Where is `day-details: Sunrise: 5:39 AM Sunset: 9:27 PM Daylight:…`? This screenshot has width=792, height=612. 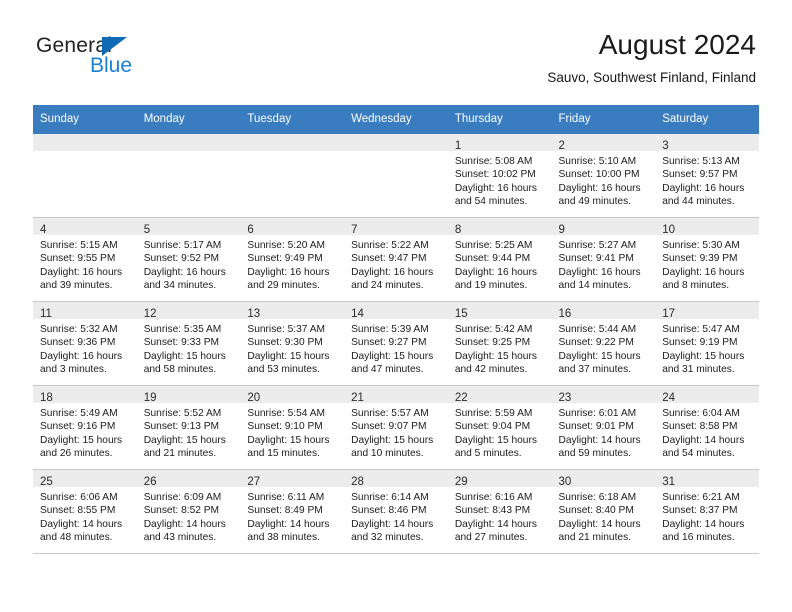
day-details: Sunrise: 5:39 AM Sunset: 9:27 PM Daylight:… is located at coordinates (396, 347).